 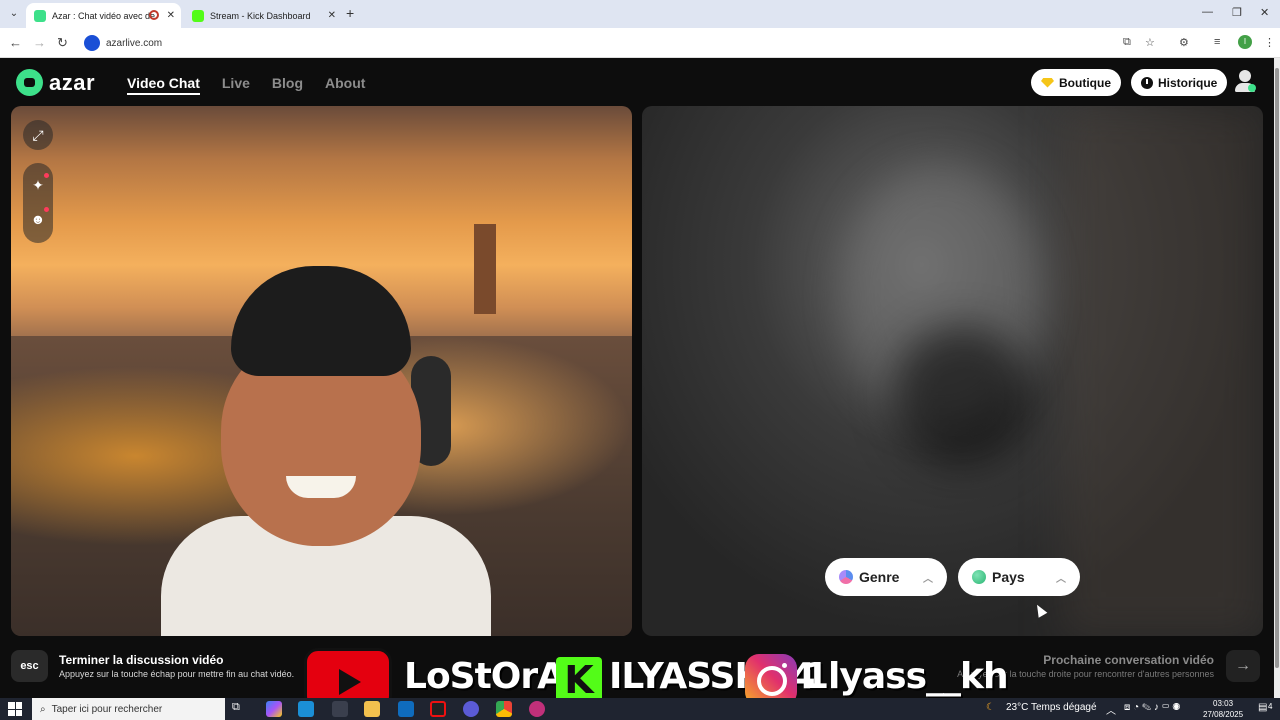 I want to click on gem-icon, so click(x=1047, y=82).